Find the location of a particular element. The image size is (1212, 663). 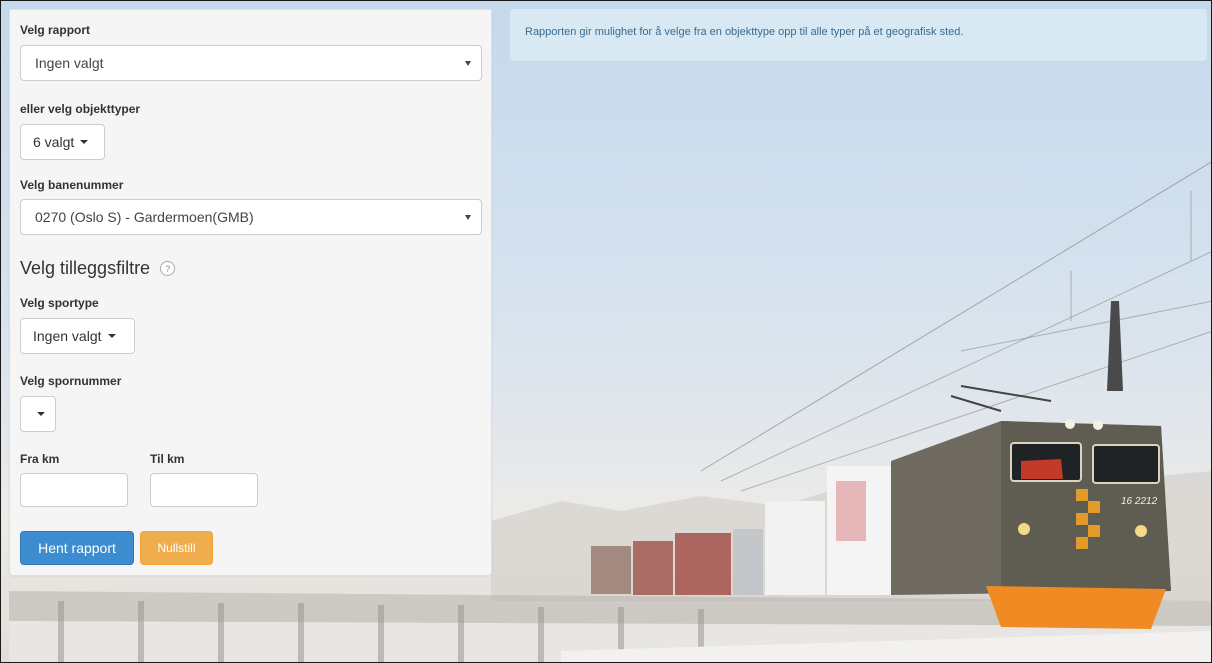

report-select: Ingen valgt is located at coordinates (251, 63).